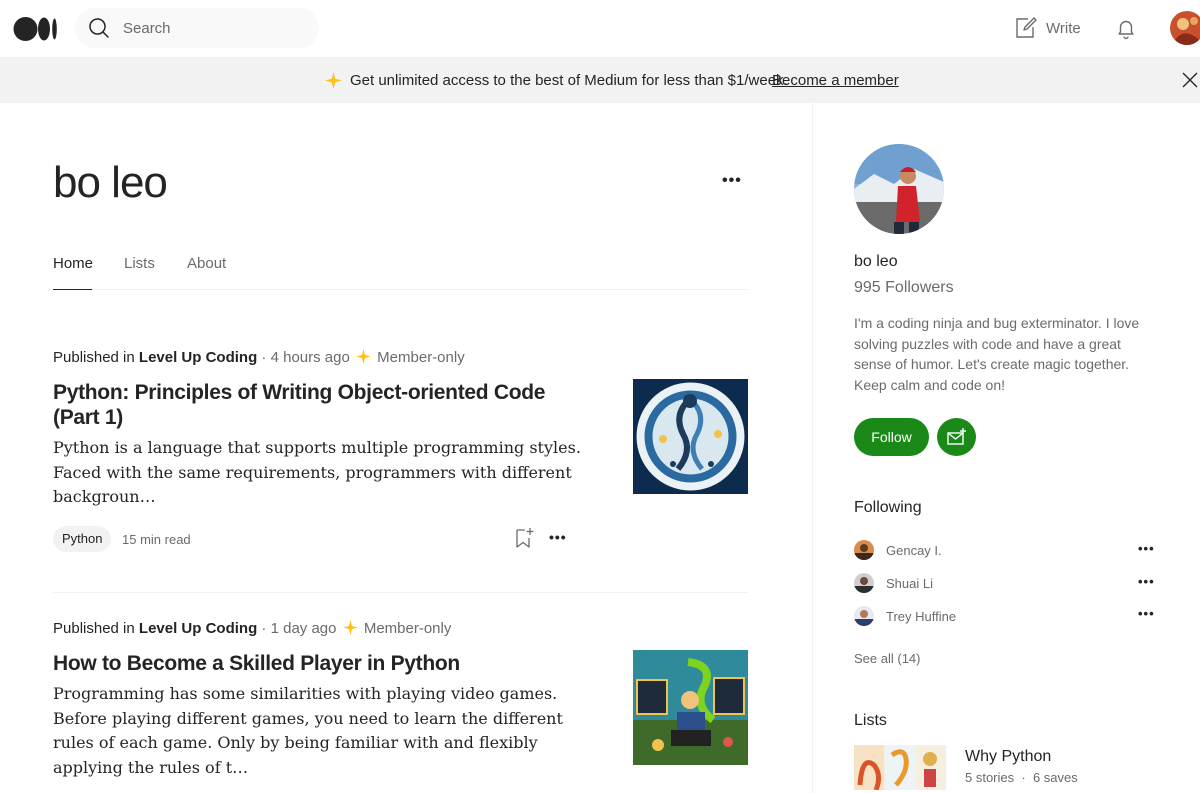 Image resolution: width=1200 pixels, height=793 pixels. Describe the element at coordinates (400, 289) in the screenshot. I see `tabs-divider` at that location.